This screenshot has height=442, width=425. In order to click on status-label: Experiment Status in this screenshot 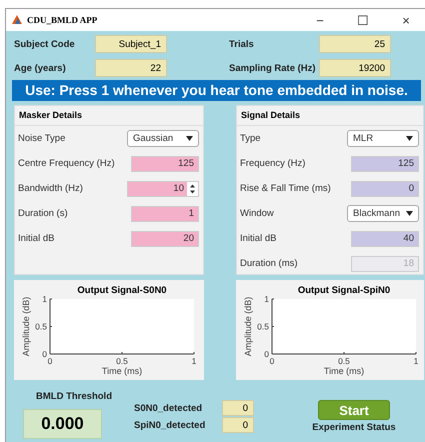, I will do `click(354, 427)`.